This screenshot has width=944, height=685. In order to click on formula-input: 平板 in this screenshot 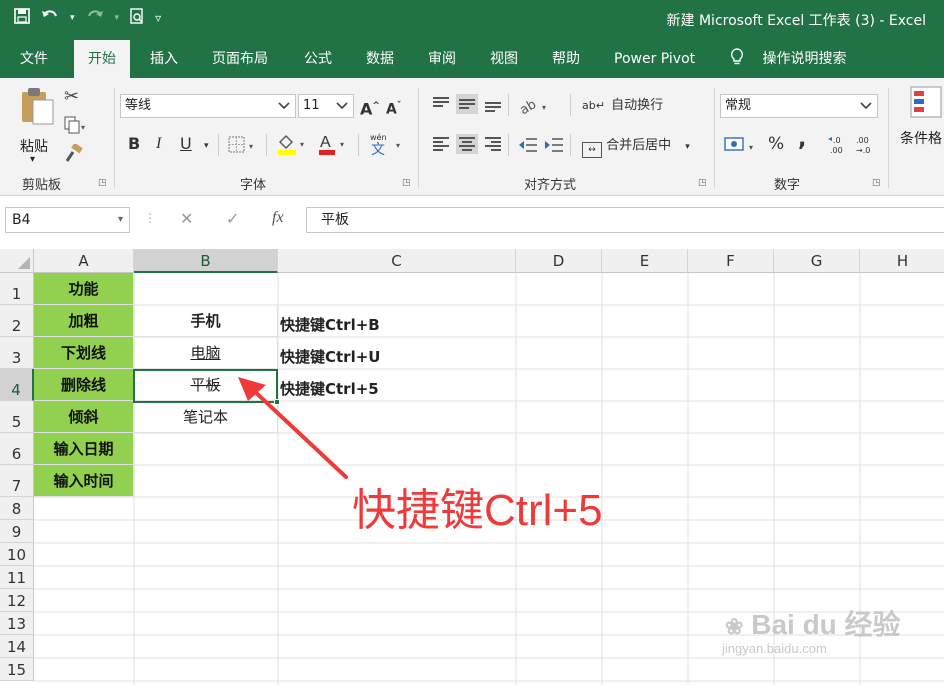, I will do `click(625, 220)`.